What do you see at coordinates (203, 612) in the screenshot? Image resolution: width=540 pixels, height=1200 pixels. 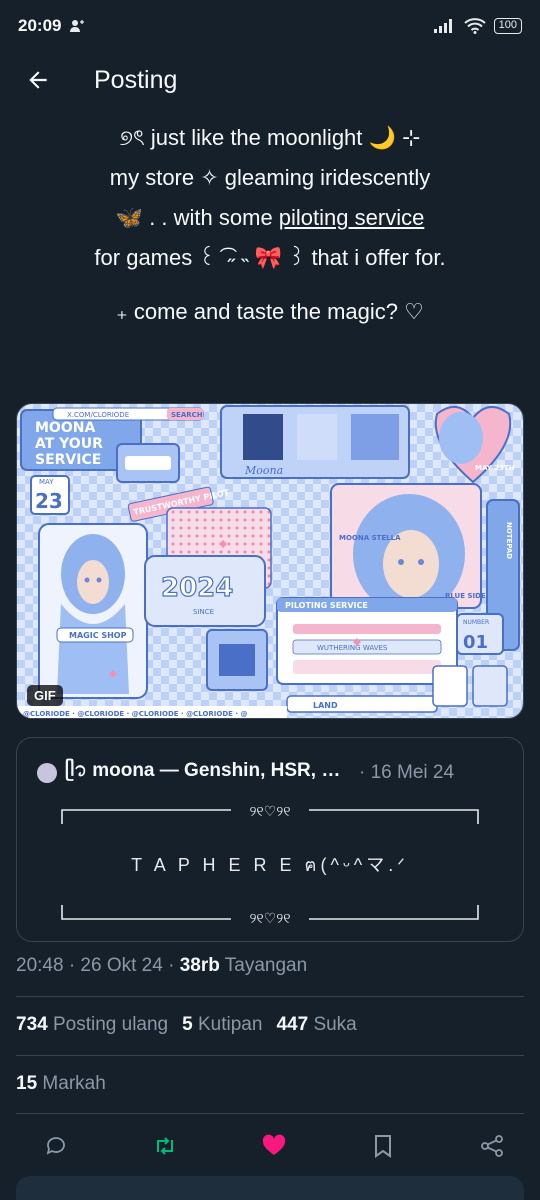 I see `banner-since: SINCE` at bounding box center [203, 612].